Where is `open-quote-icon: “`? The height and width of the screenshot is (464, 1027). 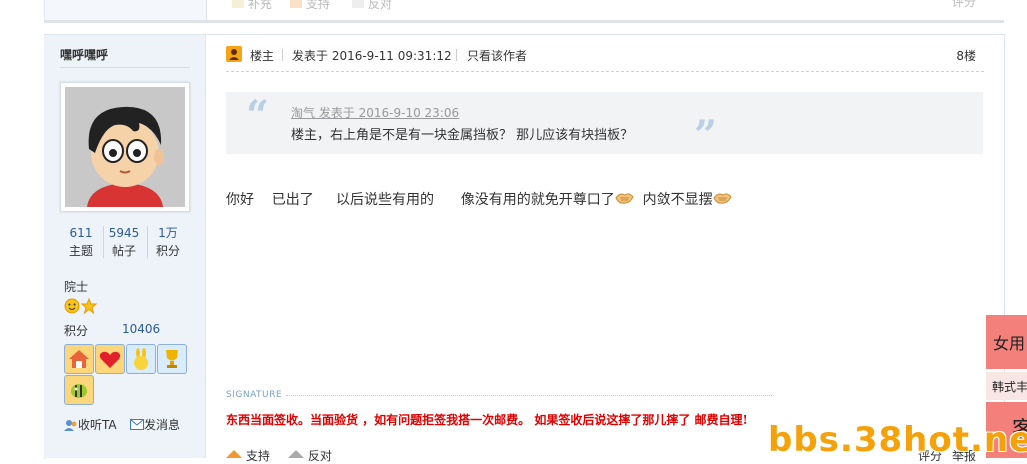
open-quote-icon: “ is located at coordinates (258, 115).